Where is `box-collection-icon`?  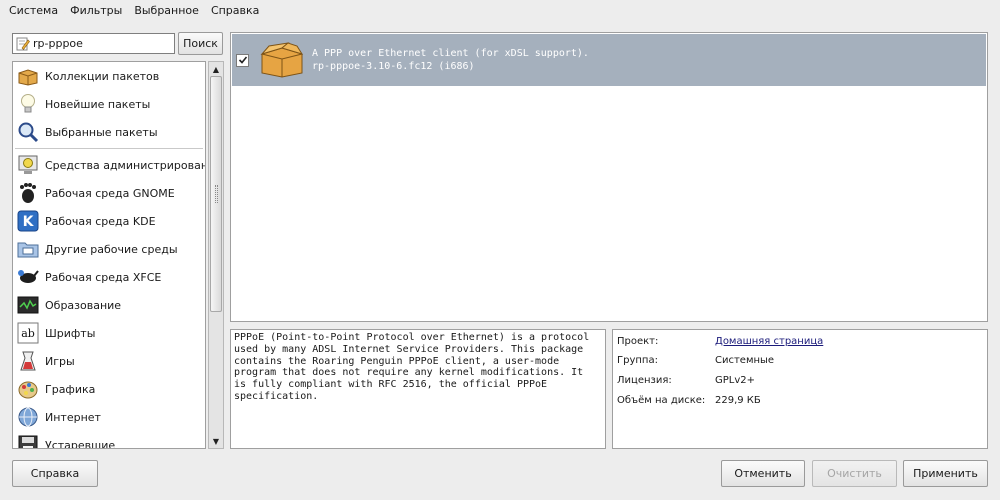 box-collection-icon is located at coordinates (28, 76).